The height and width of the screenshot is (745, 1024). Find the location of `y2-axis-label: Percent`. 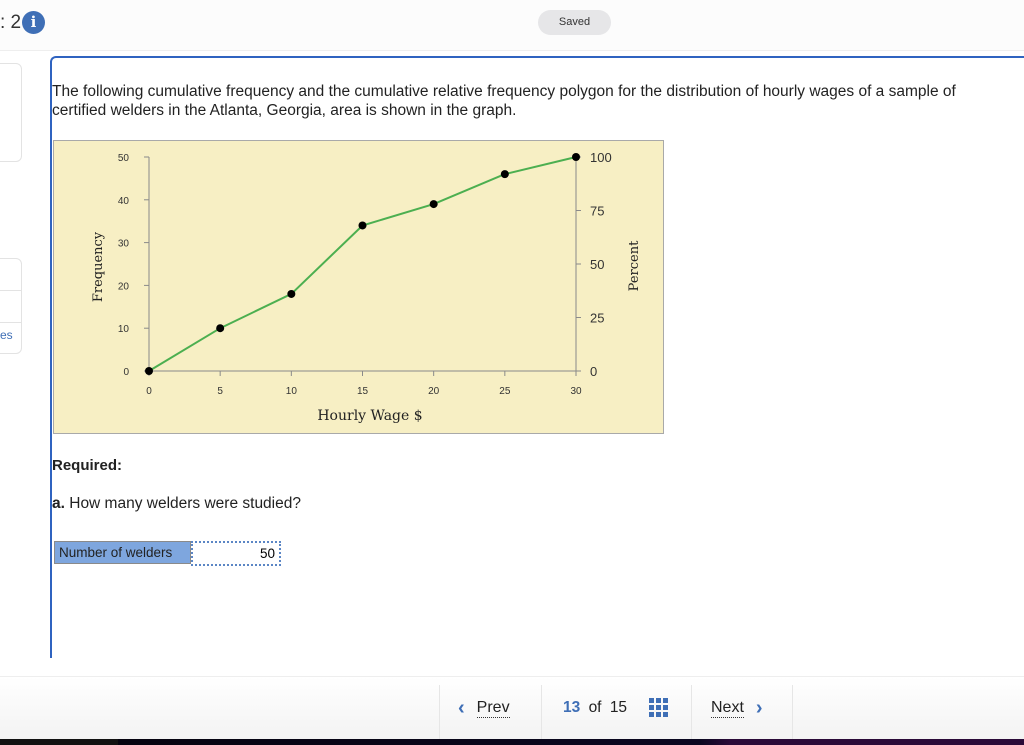

y2-axis-label: Percent is located at coordinates (634, 265).